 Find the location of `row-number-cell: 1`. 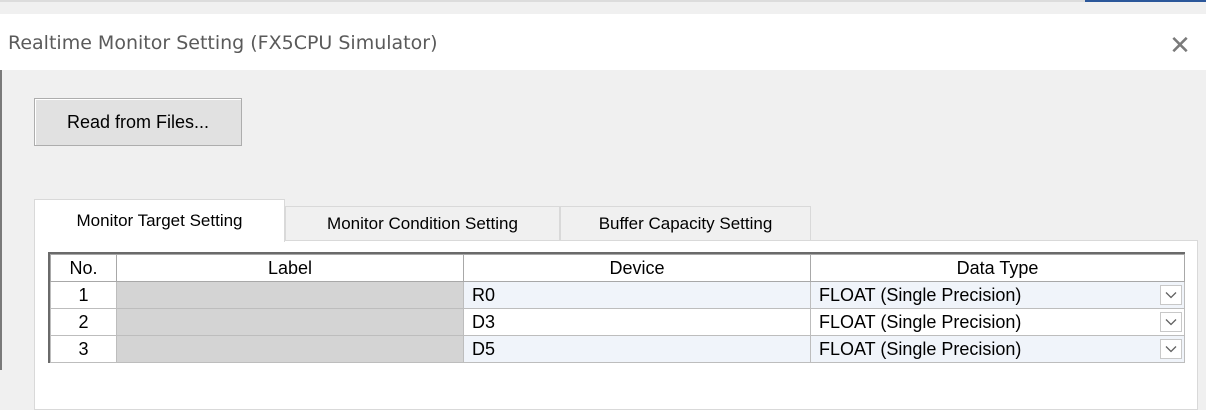

row-number-cell: 1 is located at coordinates (83, 295).